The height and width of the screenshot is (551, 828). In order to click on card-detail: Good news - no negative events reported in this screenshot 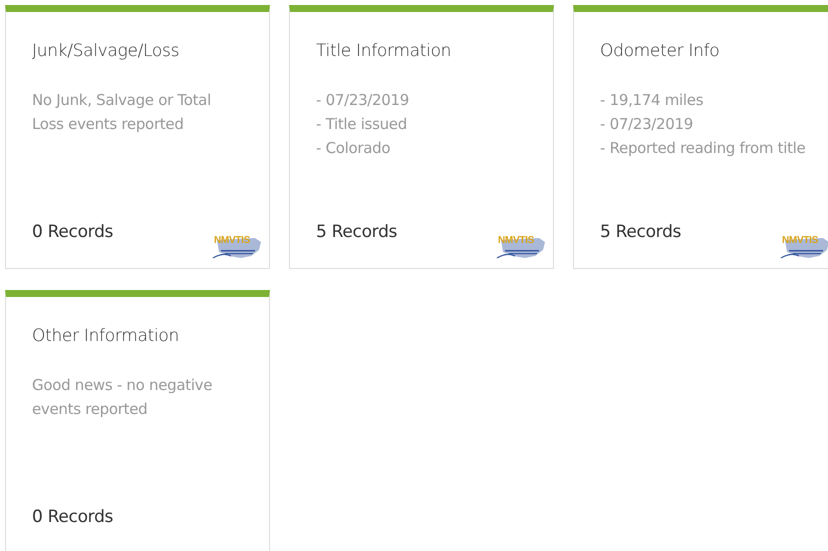, I will do `click(123, 397)`.